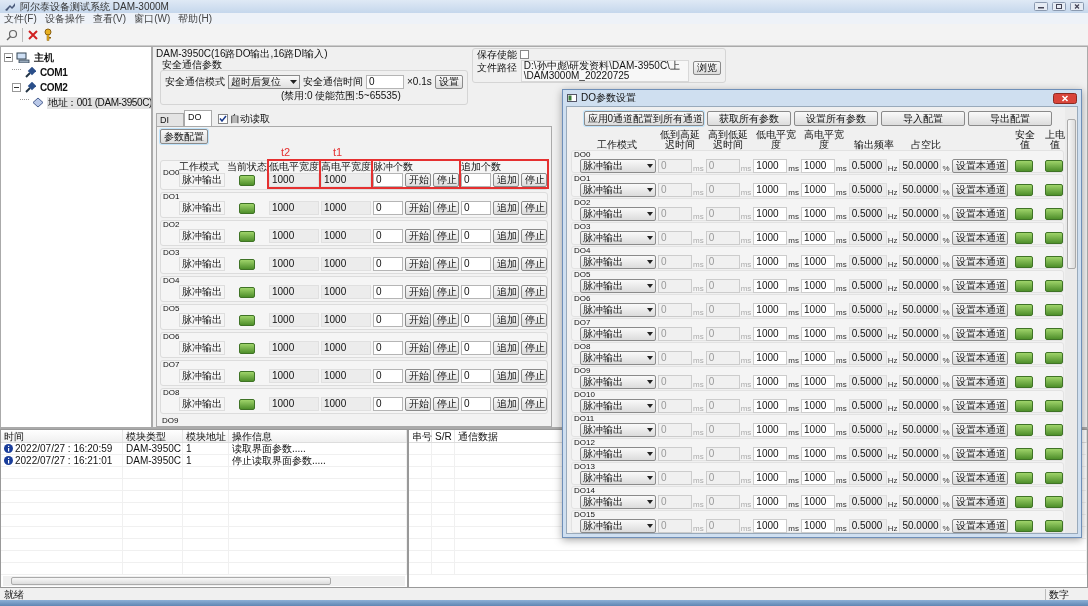 This screenshot has height=606, width=1088. I want to click on dropdown: 超时后复位, so click(264, 81).